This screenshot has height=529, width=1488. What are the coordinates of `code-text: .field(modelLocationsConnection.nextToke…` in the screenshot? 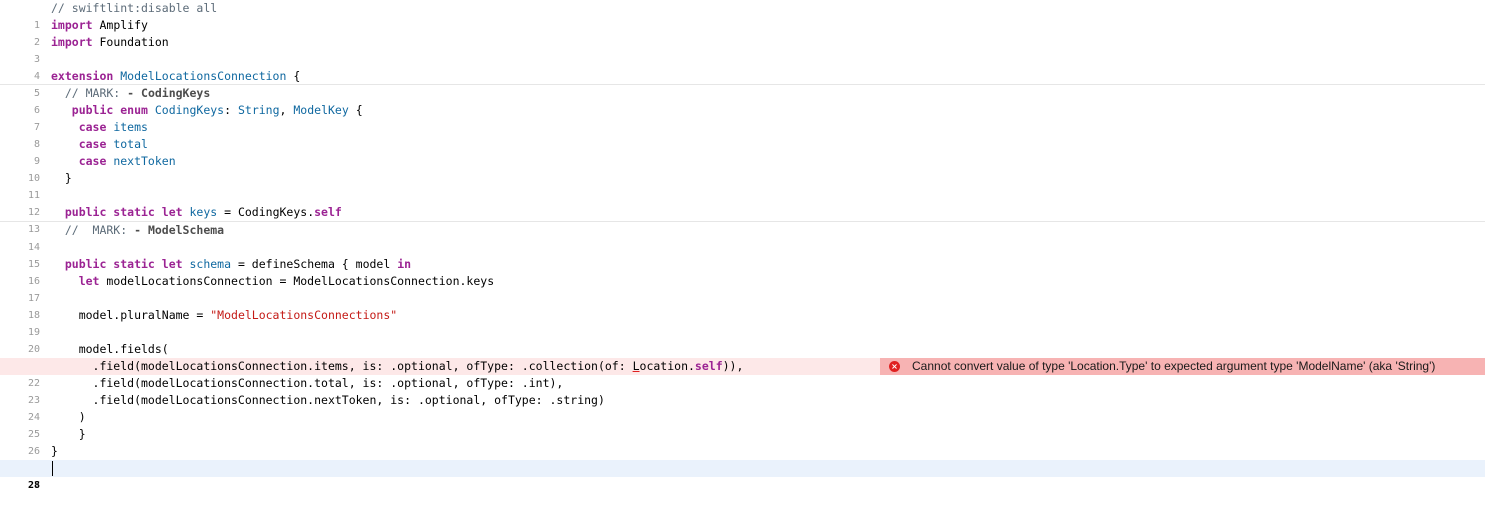 It's located at (328, 400).